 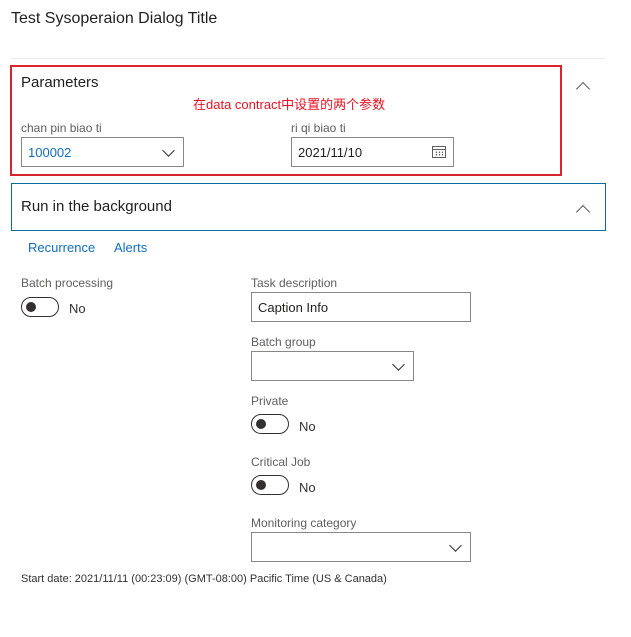 I want to click on batch-group-dropdown, so click(x=332, y=366).